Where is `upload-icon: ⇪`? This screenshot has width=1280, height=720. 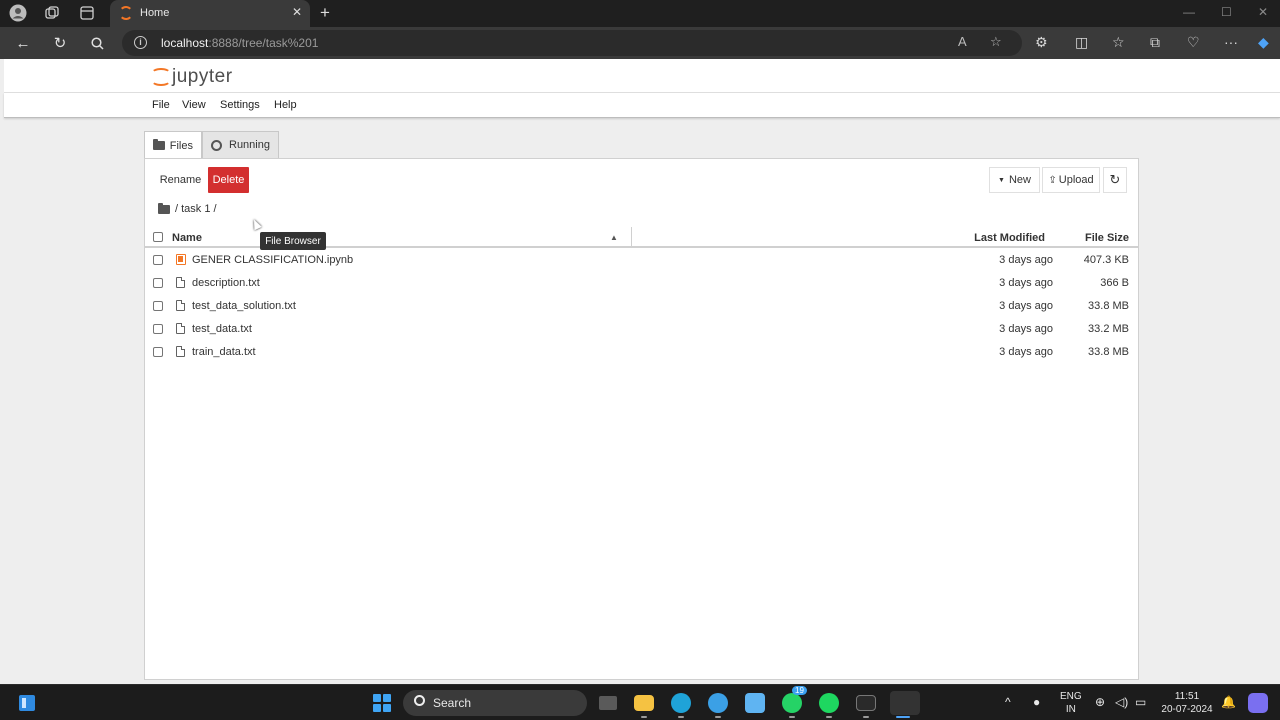
upload-icon: ⇪ is located at coordinates (1052, 180).